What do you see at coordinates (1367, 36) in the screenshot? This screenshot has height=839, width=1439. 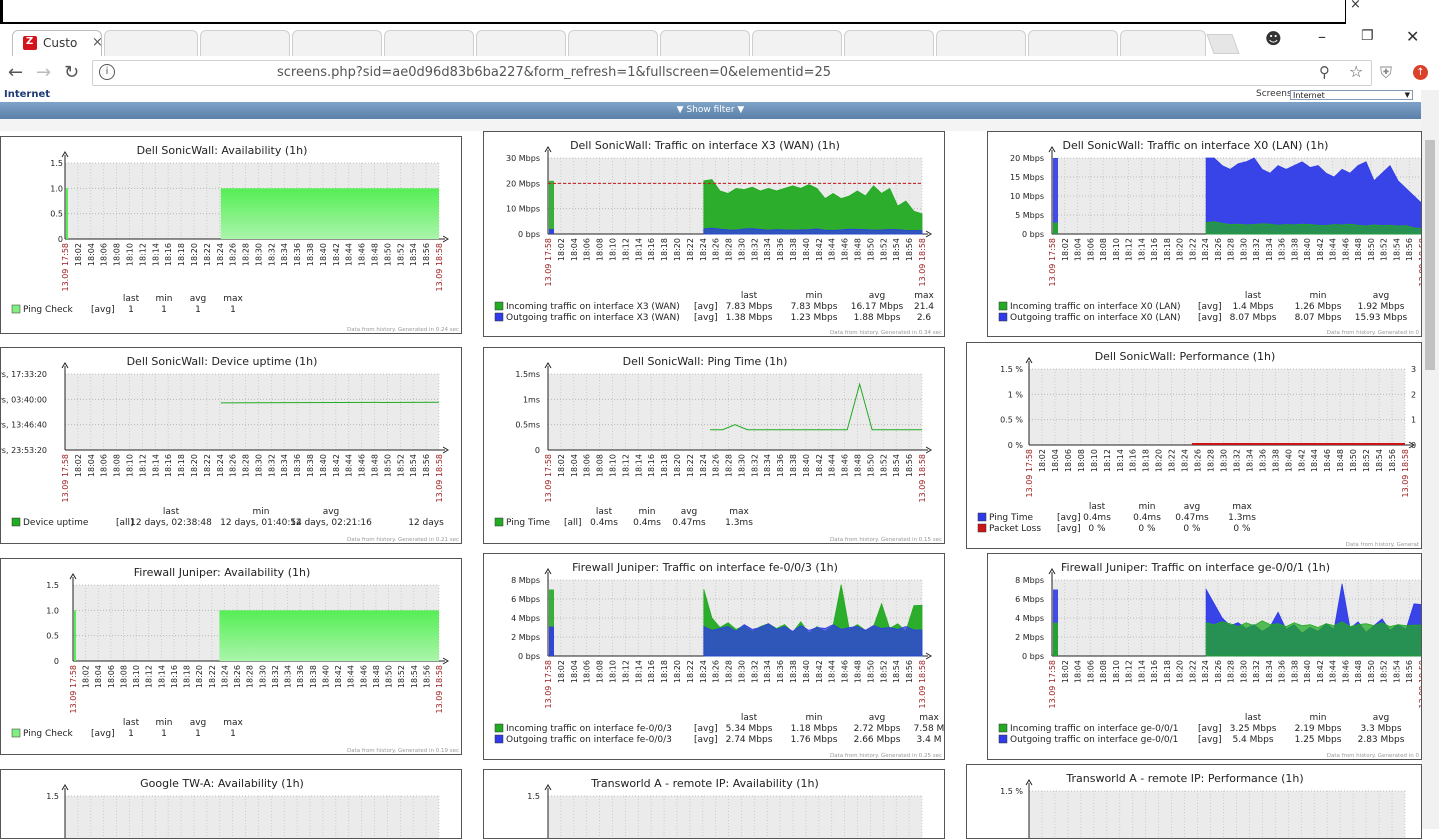 I see `restore-icon: ❐` at bounding box center [1367, 36].